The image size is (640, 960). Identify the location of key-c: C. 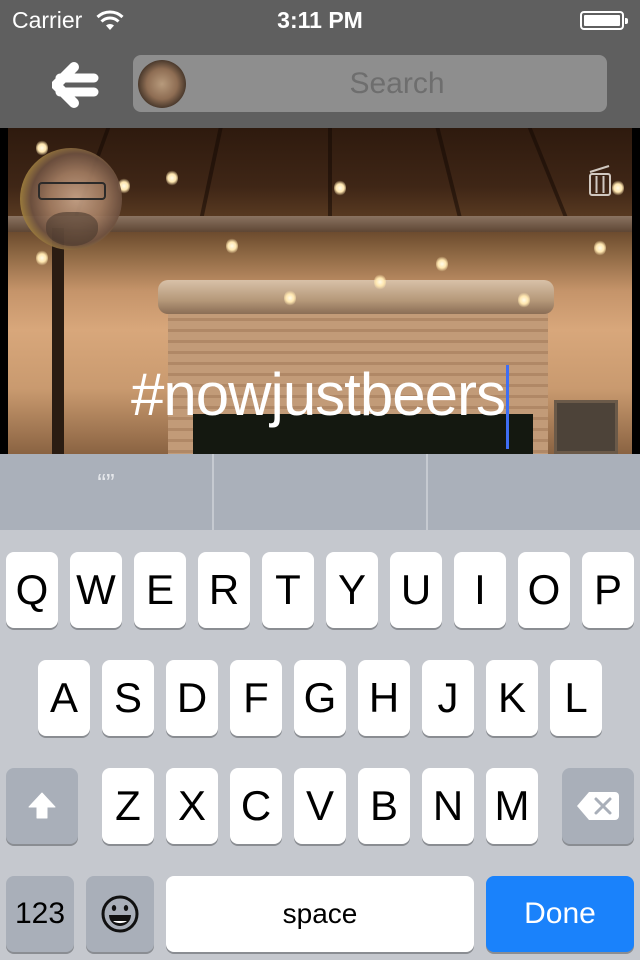
(256, 806).